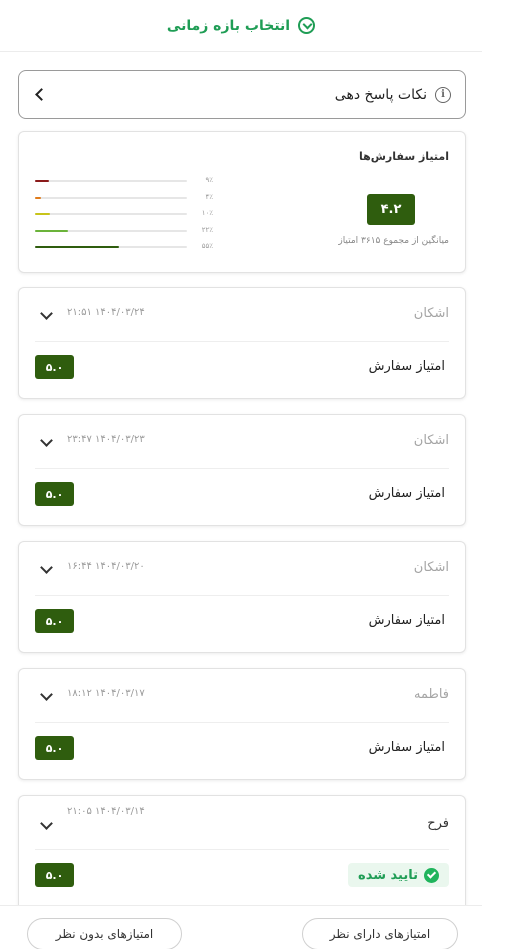 The width and height of the screenshot is (519, 949). I want to click on approved-status-label: تایید شده, so click(388, 875).